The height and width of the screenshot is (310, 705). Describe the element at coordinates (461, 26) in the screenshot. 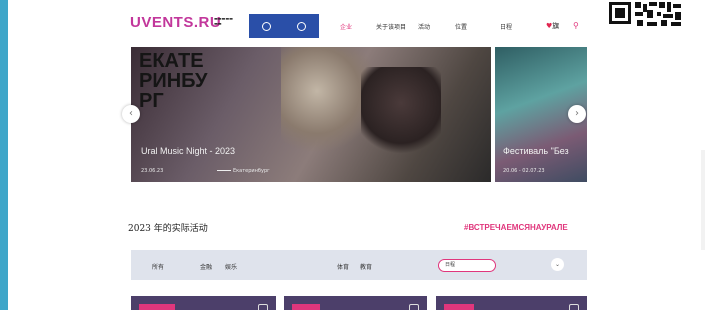

I see `nav-item-places: 位置` at that location.